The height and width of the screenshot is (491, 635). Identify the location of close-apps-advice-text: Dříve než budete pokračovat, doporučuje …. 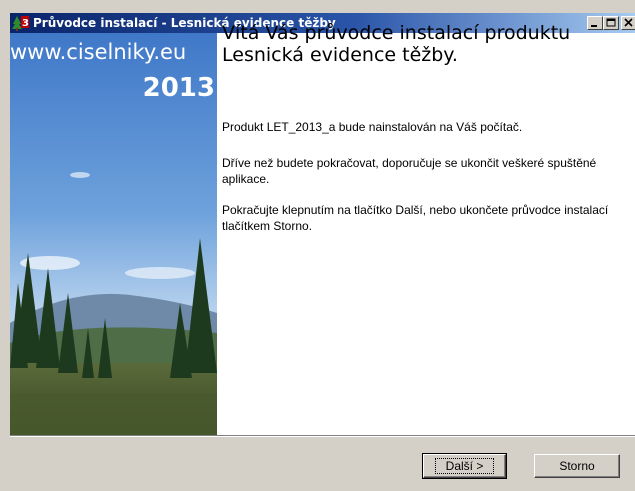
(409, 171).